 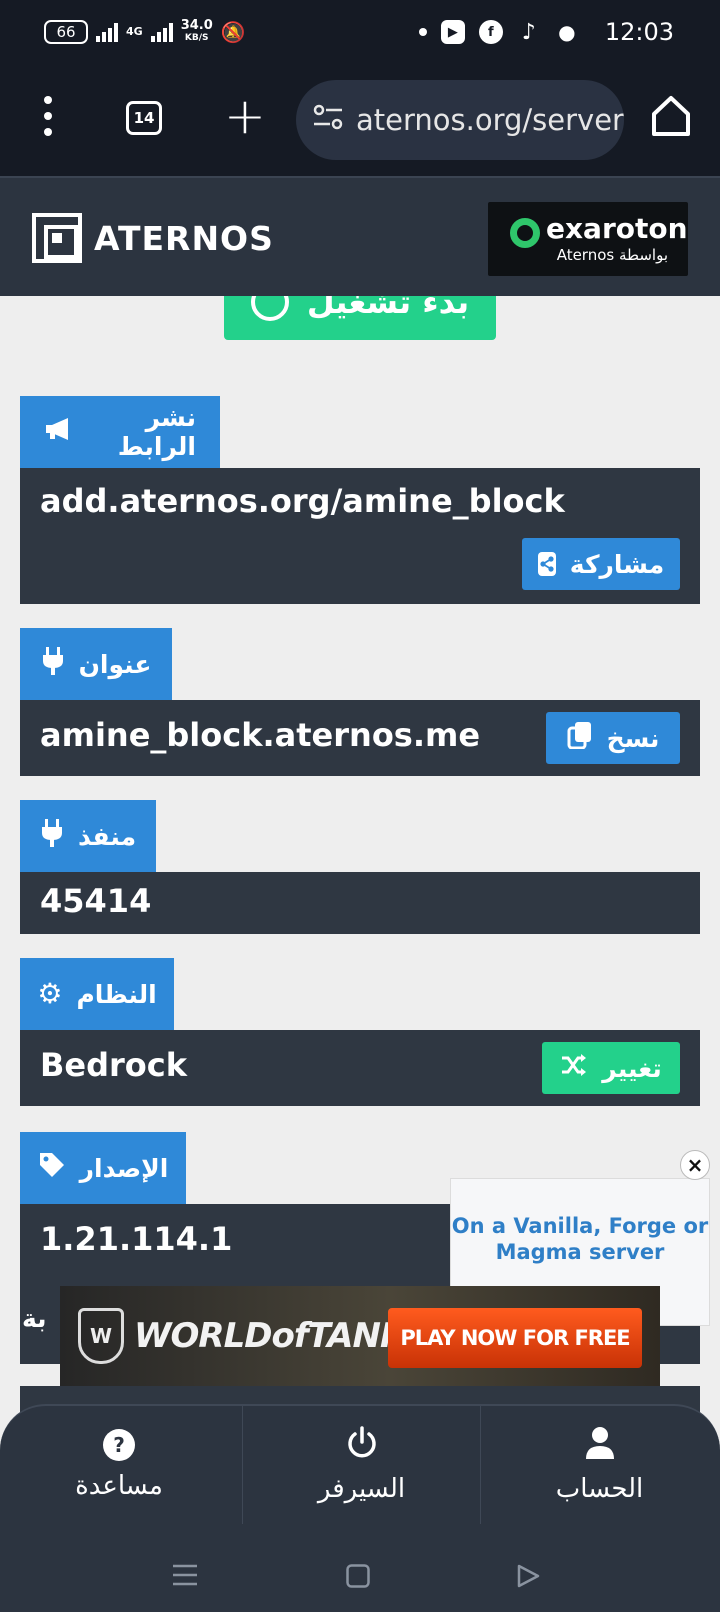 What do you see at coordinates (50, 993) in the screenshot?
I see `gears-icon: ⚙` at bounding box center [50, 993].